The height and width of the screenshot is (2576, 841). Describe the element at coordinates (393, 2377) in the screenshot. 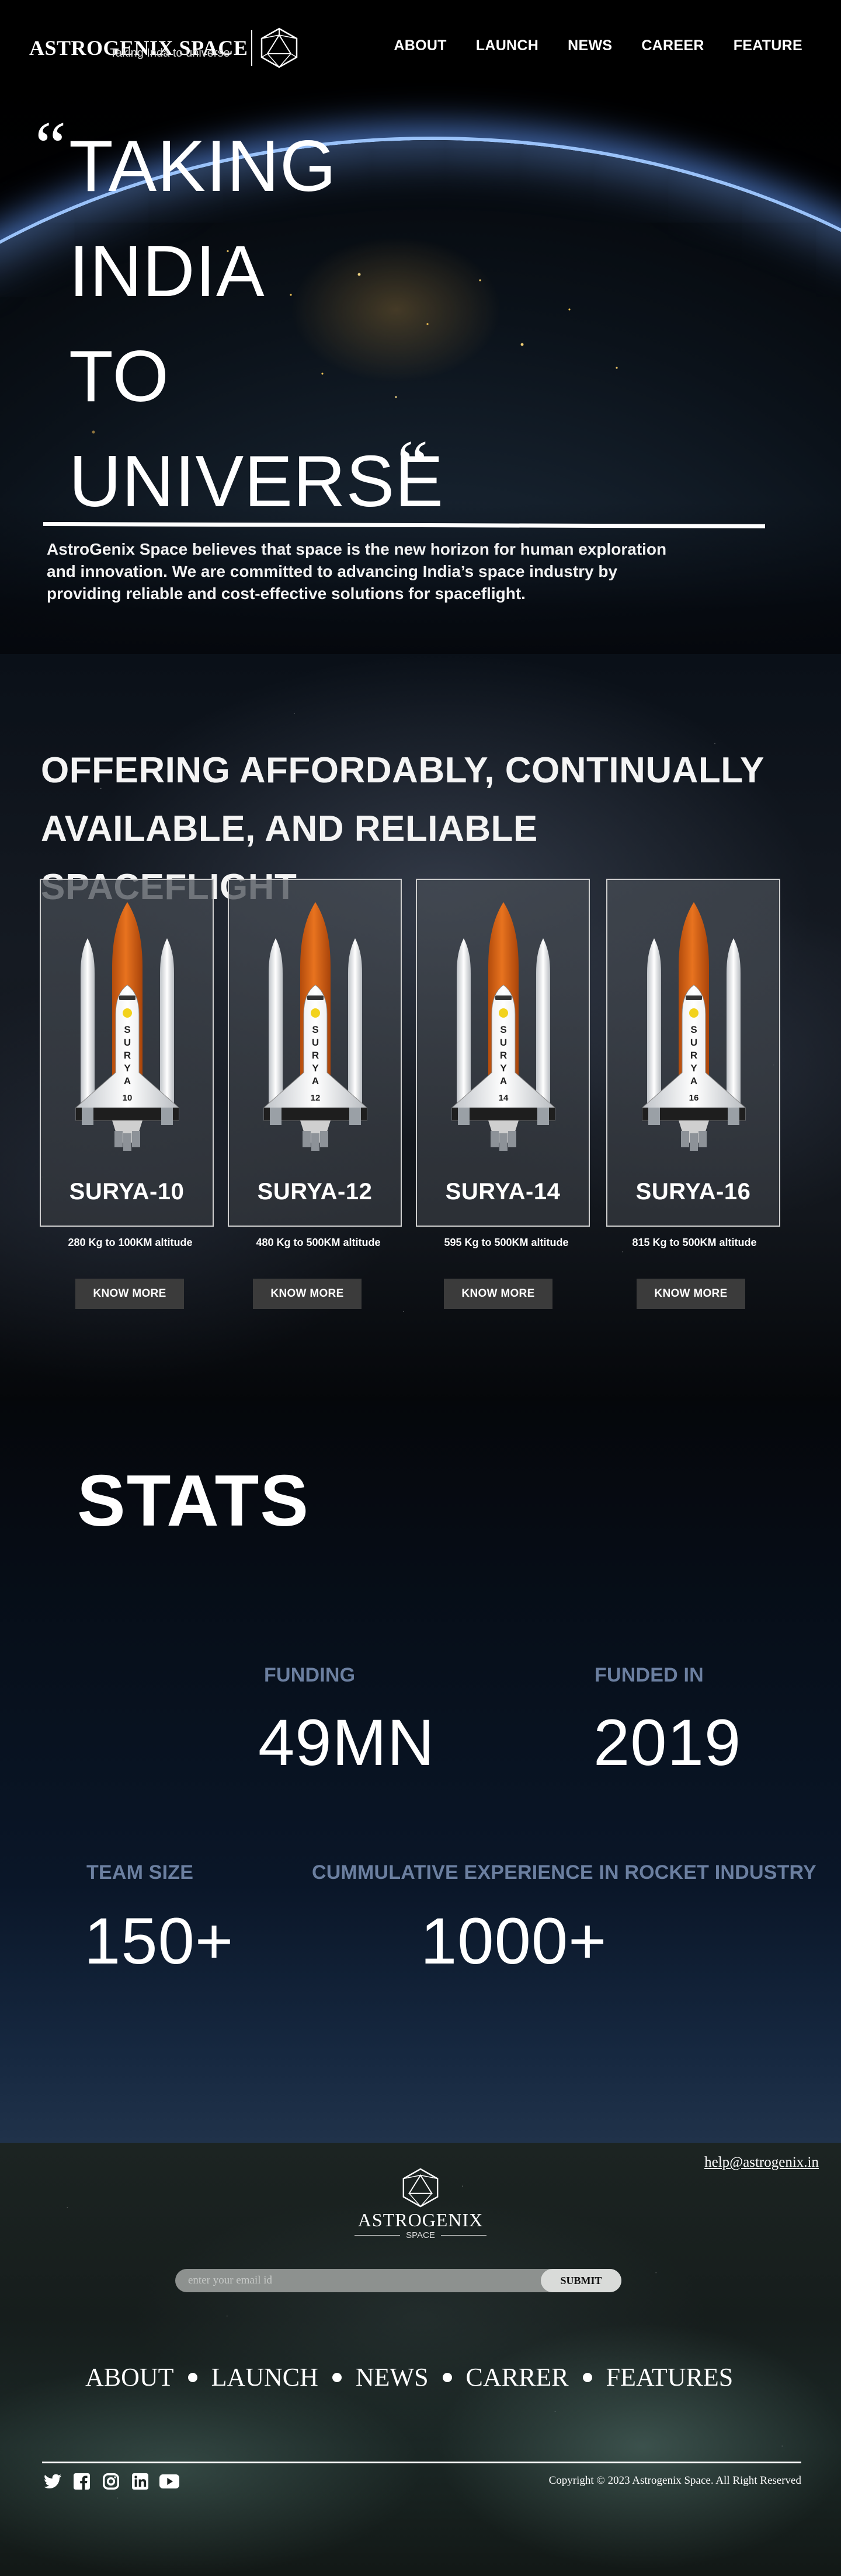

I see `footer-nav-news: NEWS` at that location.